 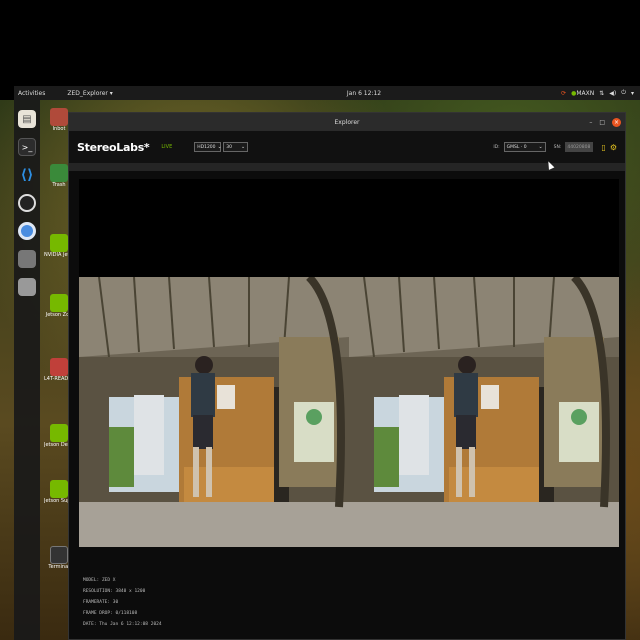 I want to click on toolbar-divider, so click(x=347, y=167).